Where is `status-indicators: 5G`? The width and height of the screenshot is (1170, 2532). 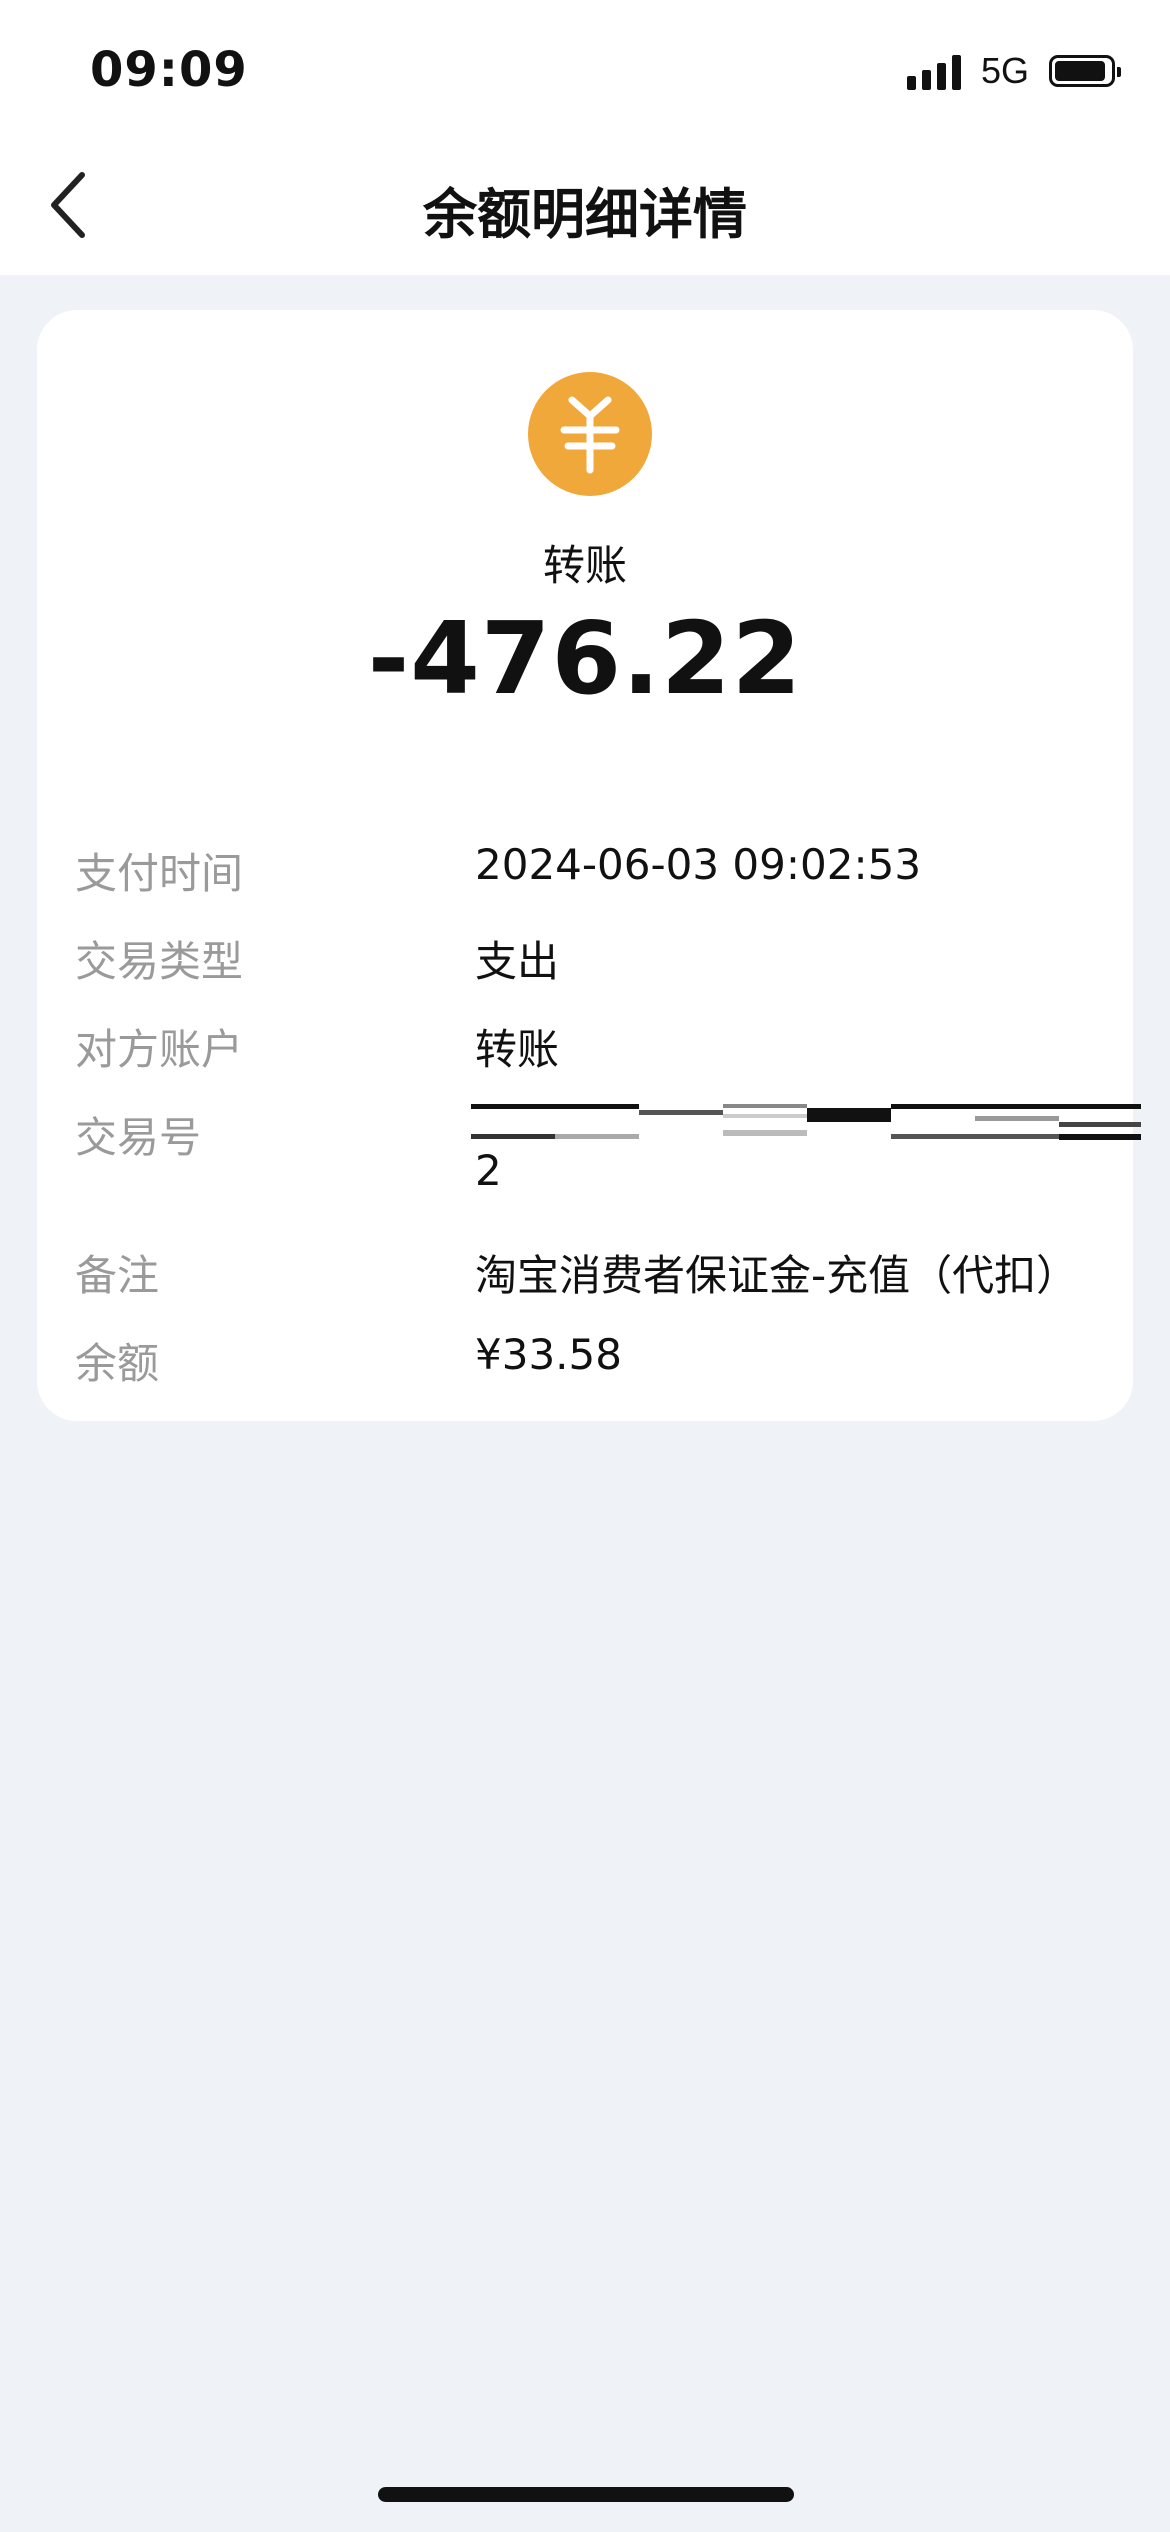 status-indicators: 5G is located at coordinates (1013, 71).